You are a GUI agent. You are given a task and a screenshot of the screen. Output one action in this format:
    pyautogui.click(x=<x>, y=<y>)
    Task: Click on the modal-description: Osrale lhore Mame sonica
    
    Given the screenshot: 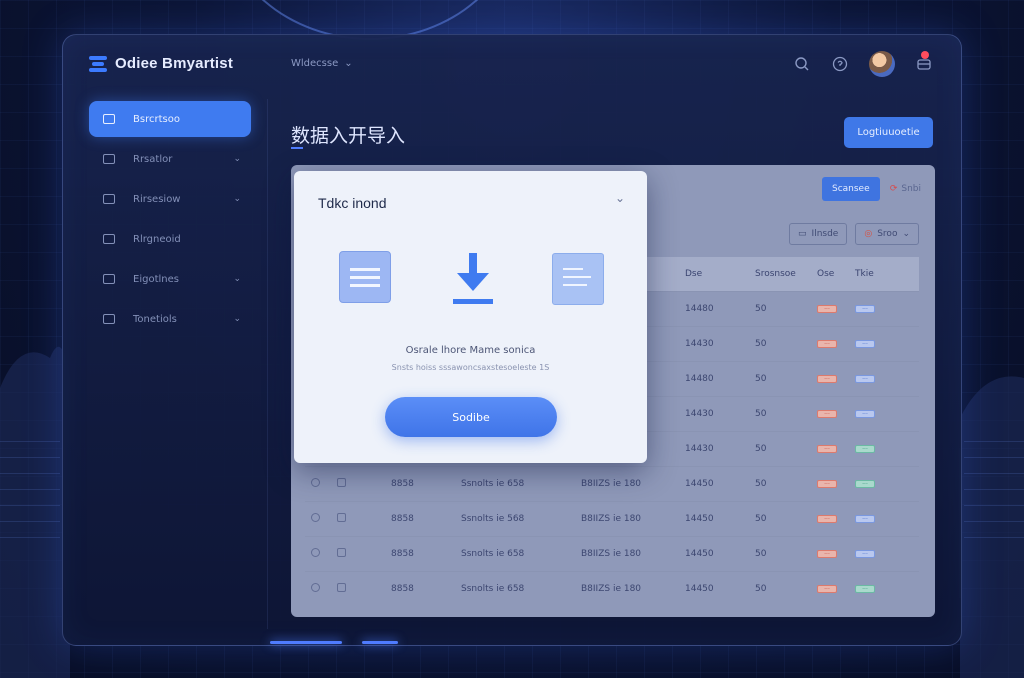 What is the action you would take?
    pyautogui.click(x=470, y=350)
    